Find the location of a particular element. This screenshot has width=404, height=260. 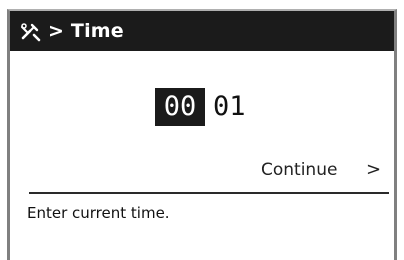

time-input: 00 01 is located at coordinates (202, 107).